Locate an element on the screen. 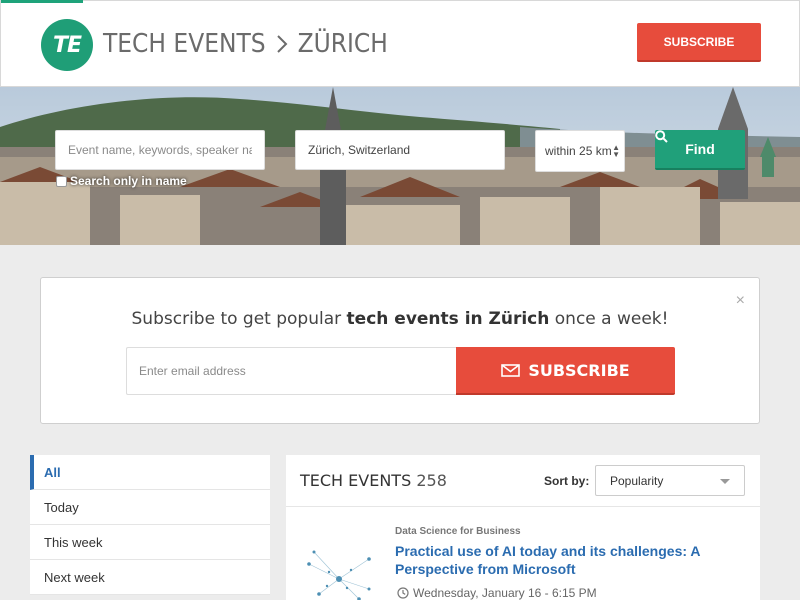 This screenshot has height=600, width=800. clock-icon is located at coordinates (403, 593).